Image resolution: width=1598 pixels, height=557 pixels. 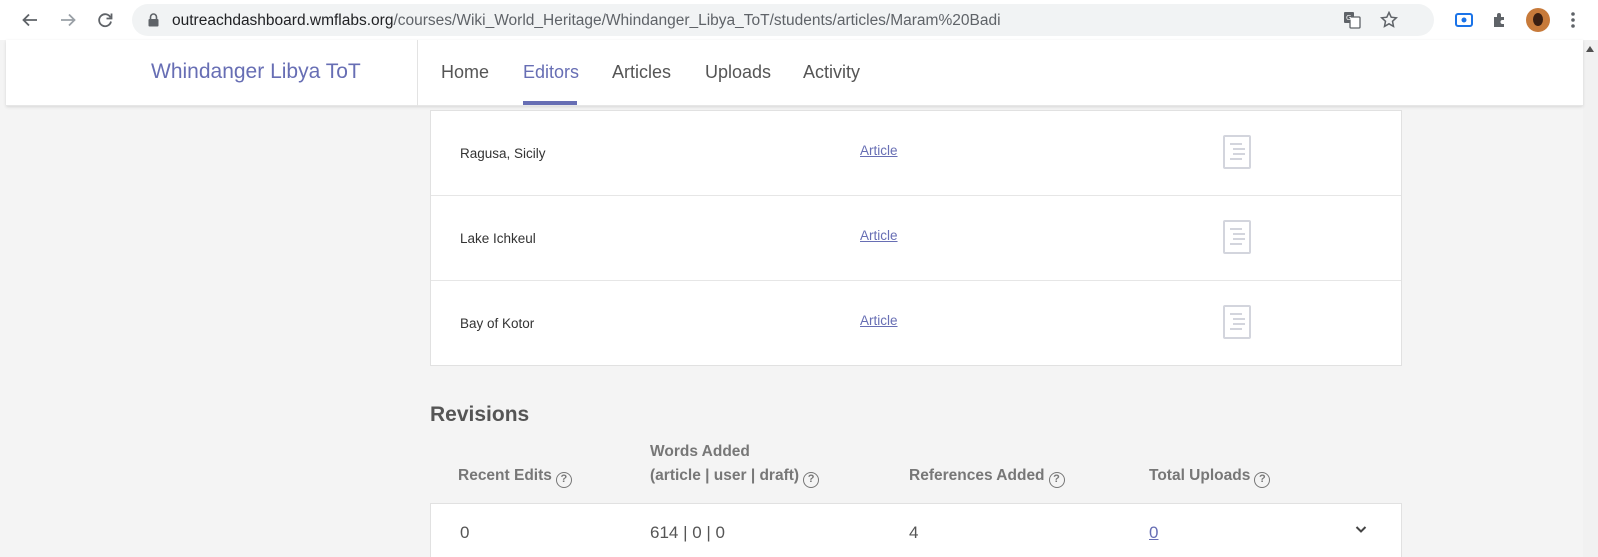 I want to click on translate-icon: G, so click(x=1352, y=20).